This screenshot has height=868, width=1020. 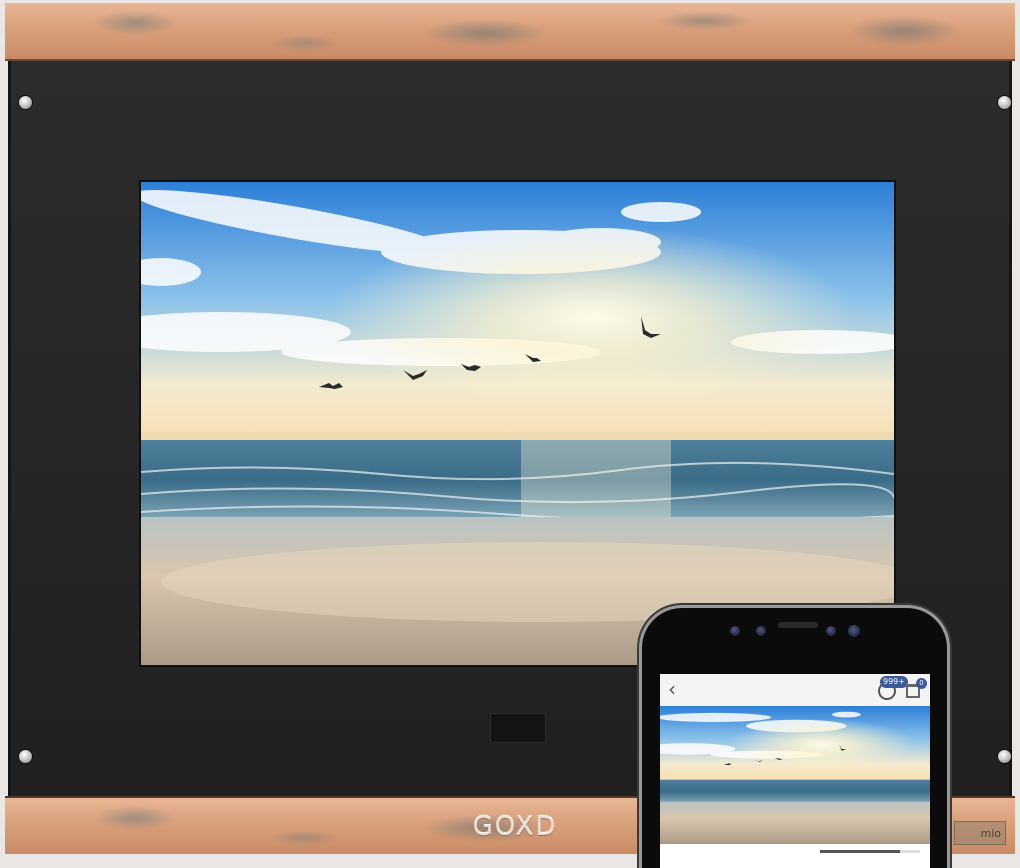 I want to click on screw-bottom-left, so click(x=25, y=756).